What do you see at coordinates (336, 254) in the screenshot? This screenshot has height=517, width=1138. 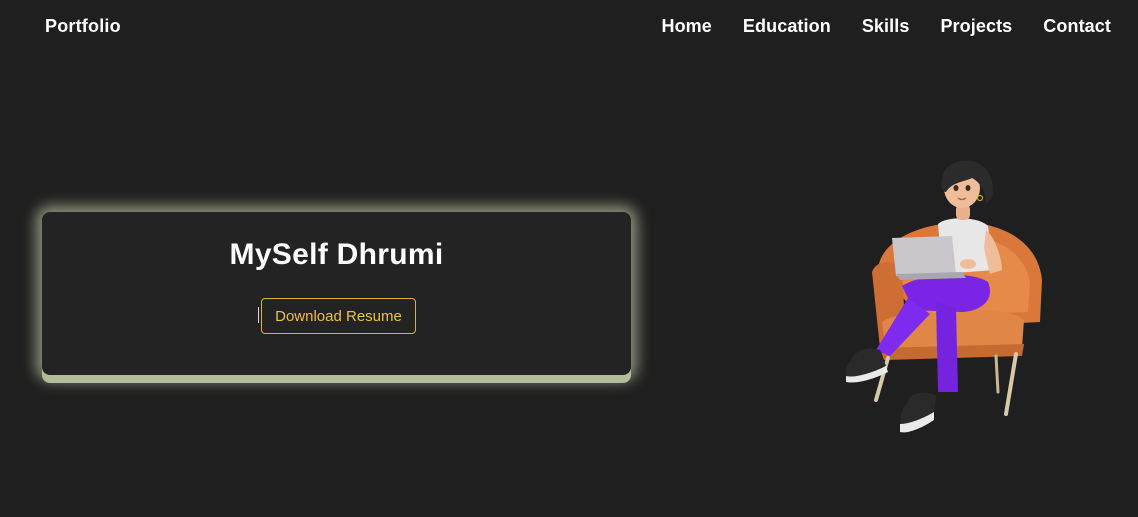 I see `hero-title: MySelf Dhrumi` at bounding box center [336, 254].